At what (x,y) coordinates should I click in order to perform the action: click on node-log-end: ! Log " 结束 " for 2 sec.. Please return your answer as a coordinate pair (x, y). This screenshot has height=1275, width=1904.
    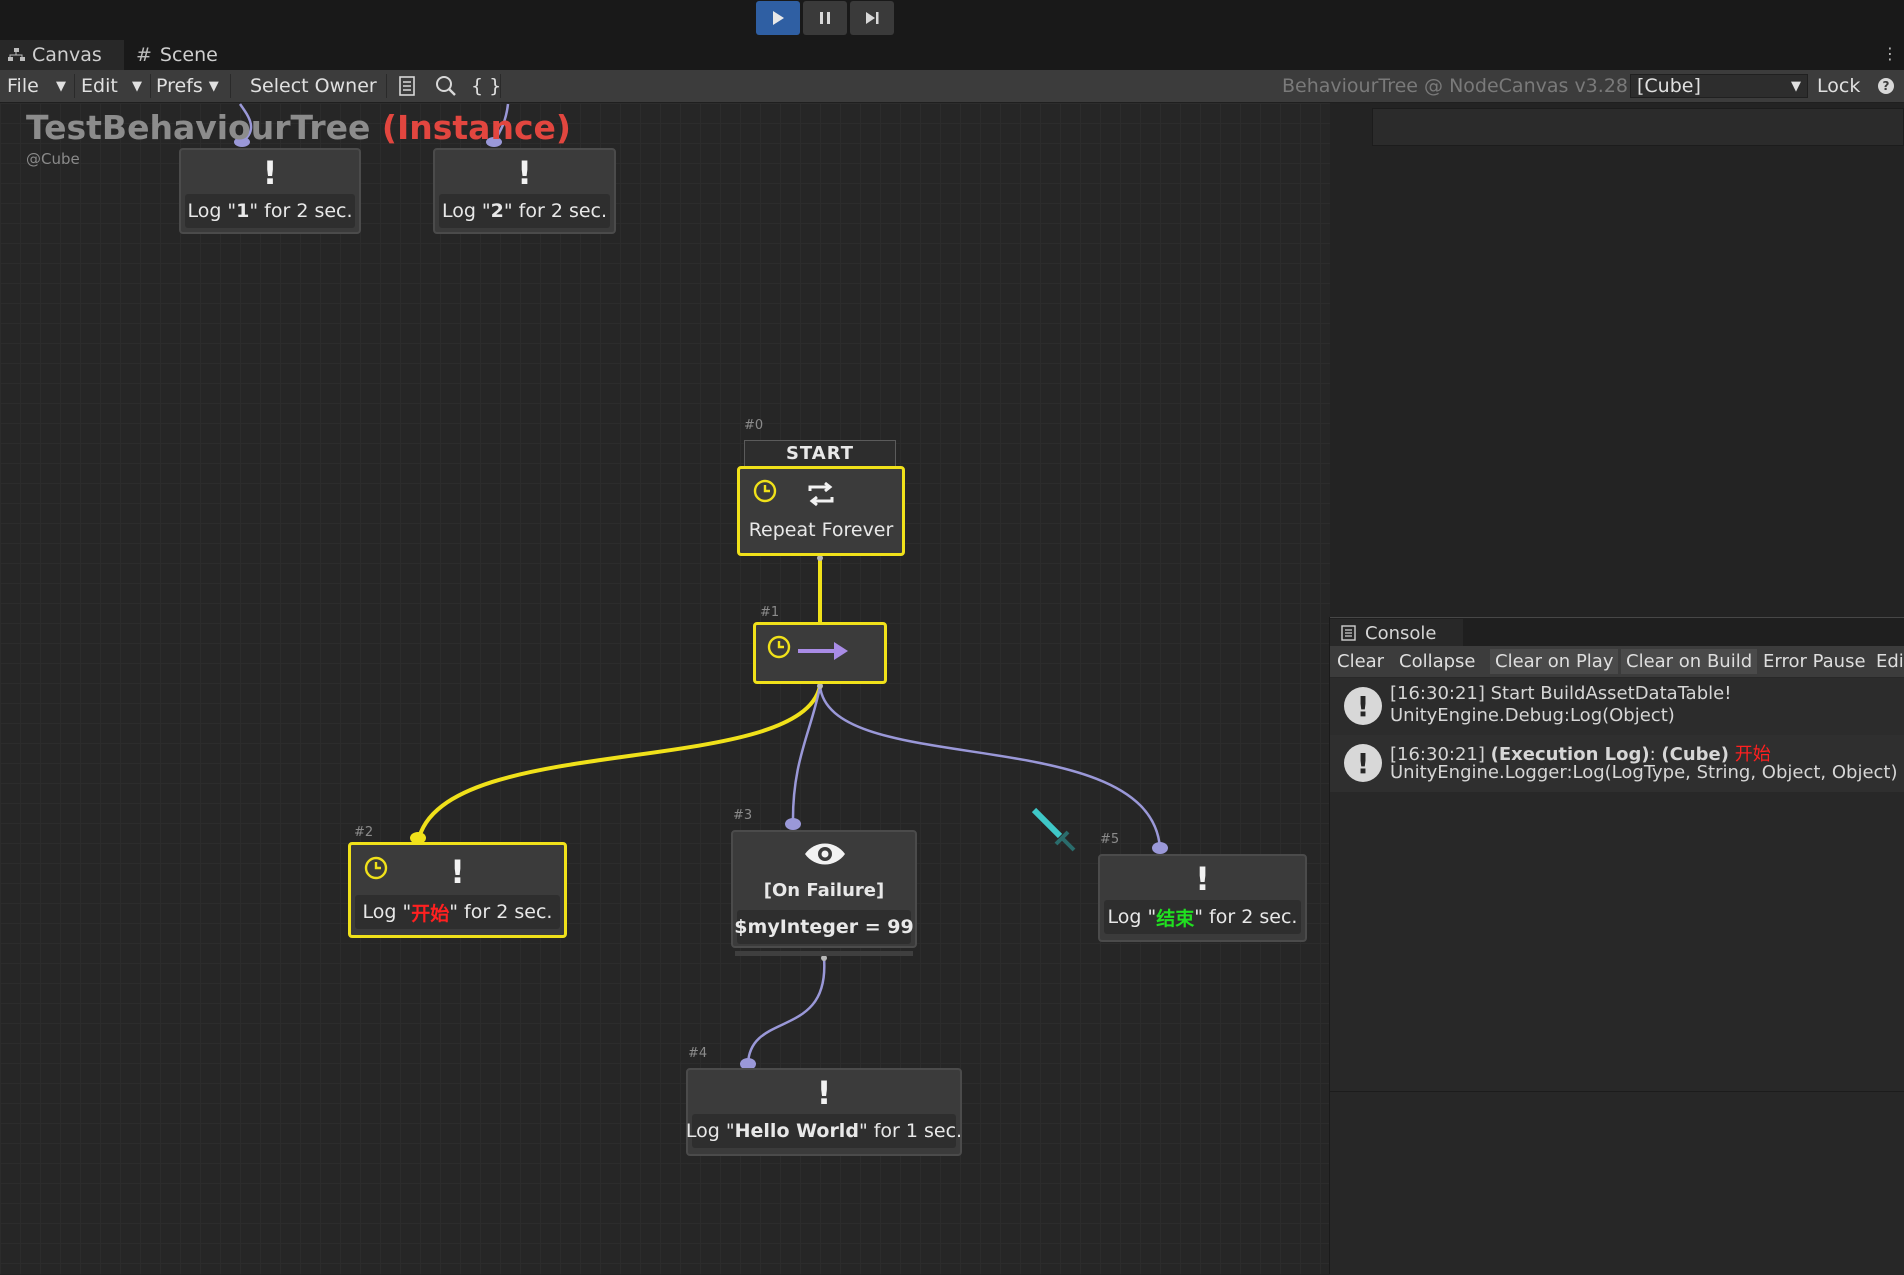
    Looking at the image, I should click on (1202, 898).